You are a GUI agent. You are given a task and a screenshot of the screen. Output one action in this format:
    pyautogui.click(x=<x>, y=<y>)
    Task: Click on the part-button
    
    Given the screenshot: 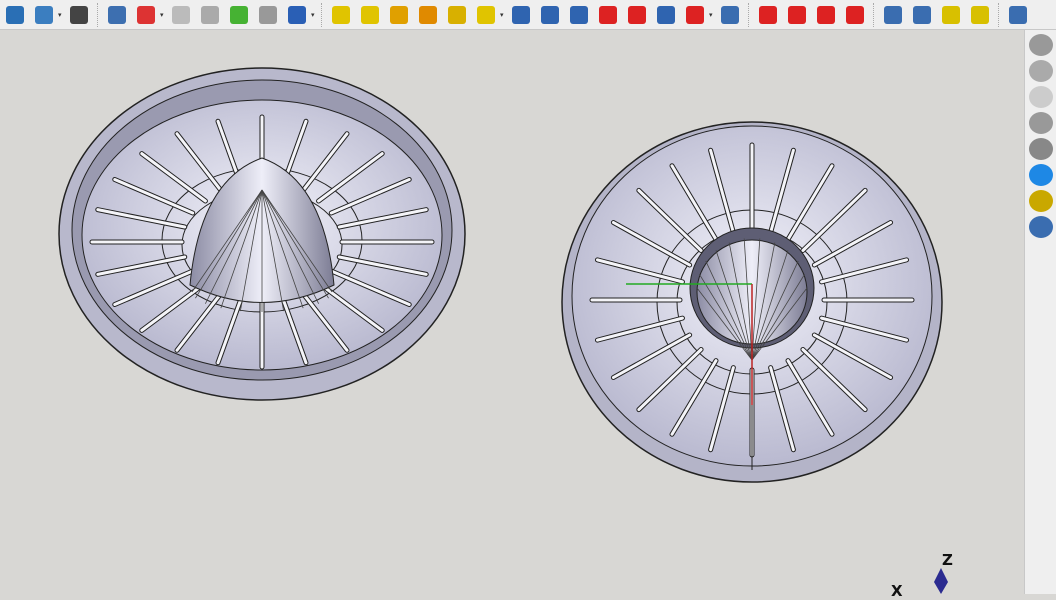 What is the action you would take?
    pyautogui.click(x=117, y=15)
    